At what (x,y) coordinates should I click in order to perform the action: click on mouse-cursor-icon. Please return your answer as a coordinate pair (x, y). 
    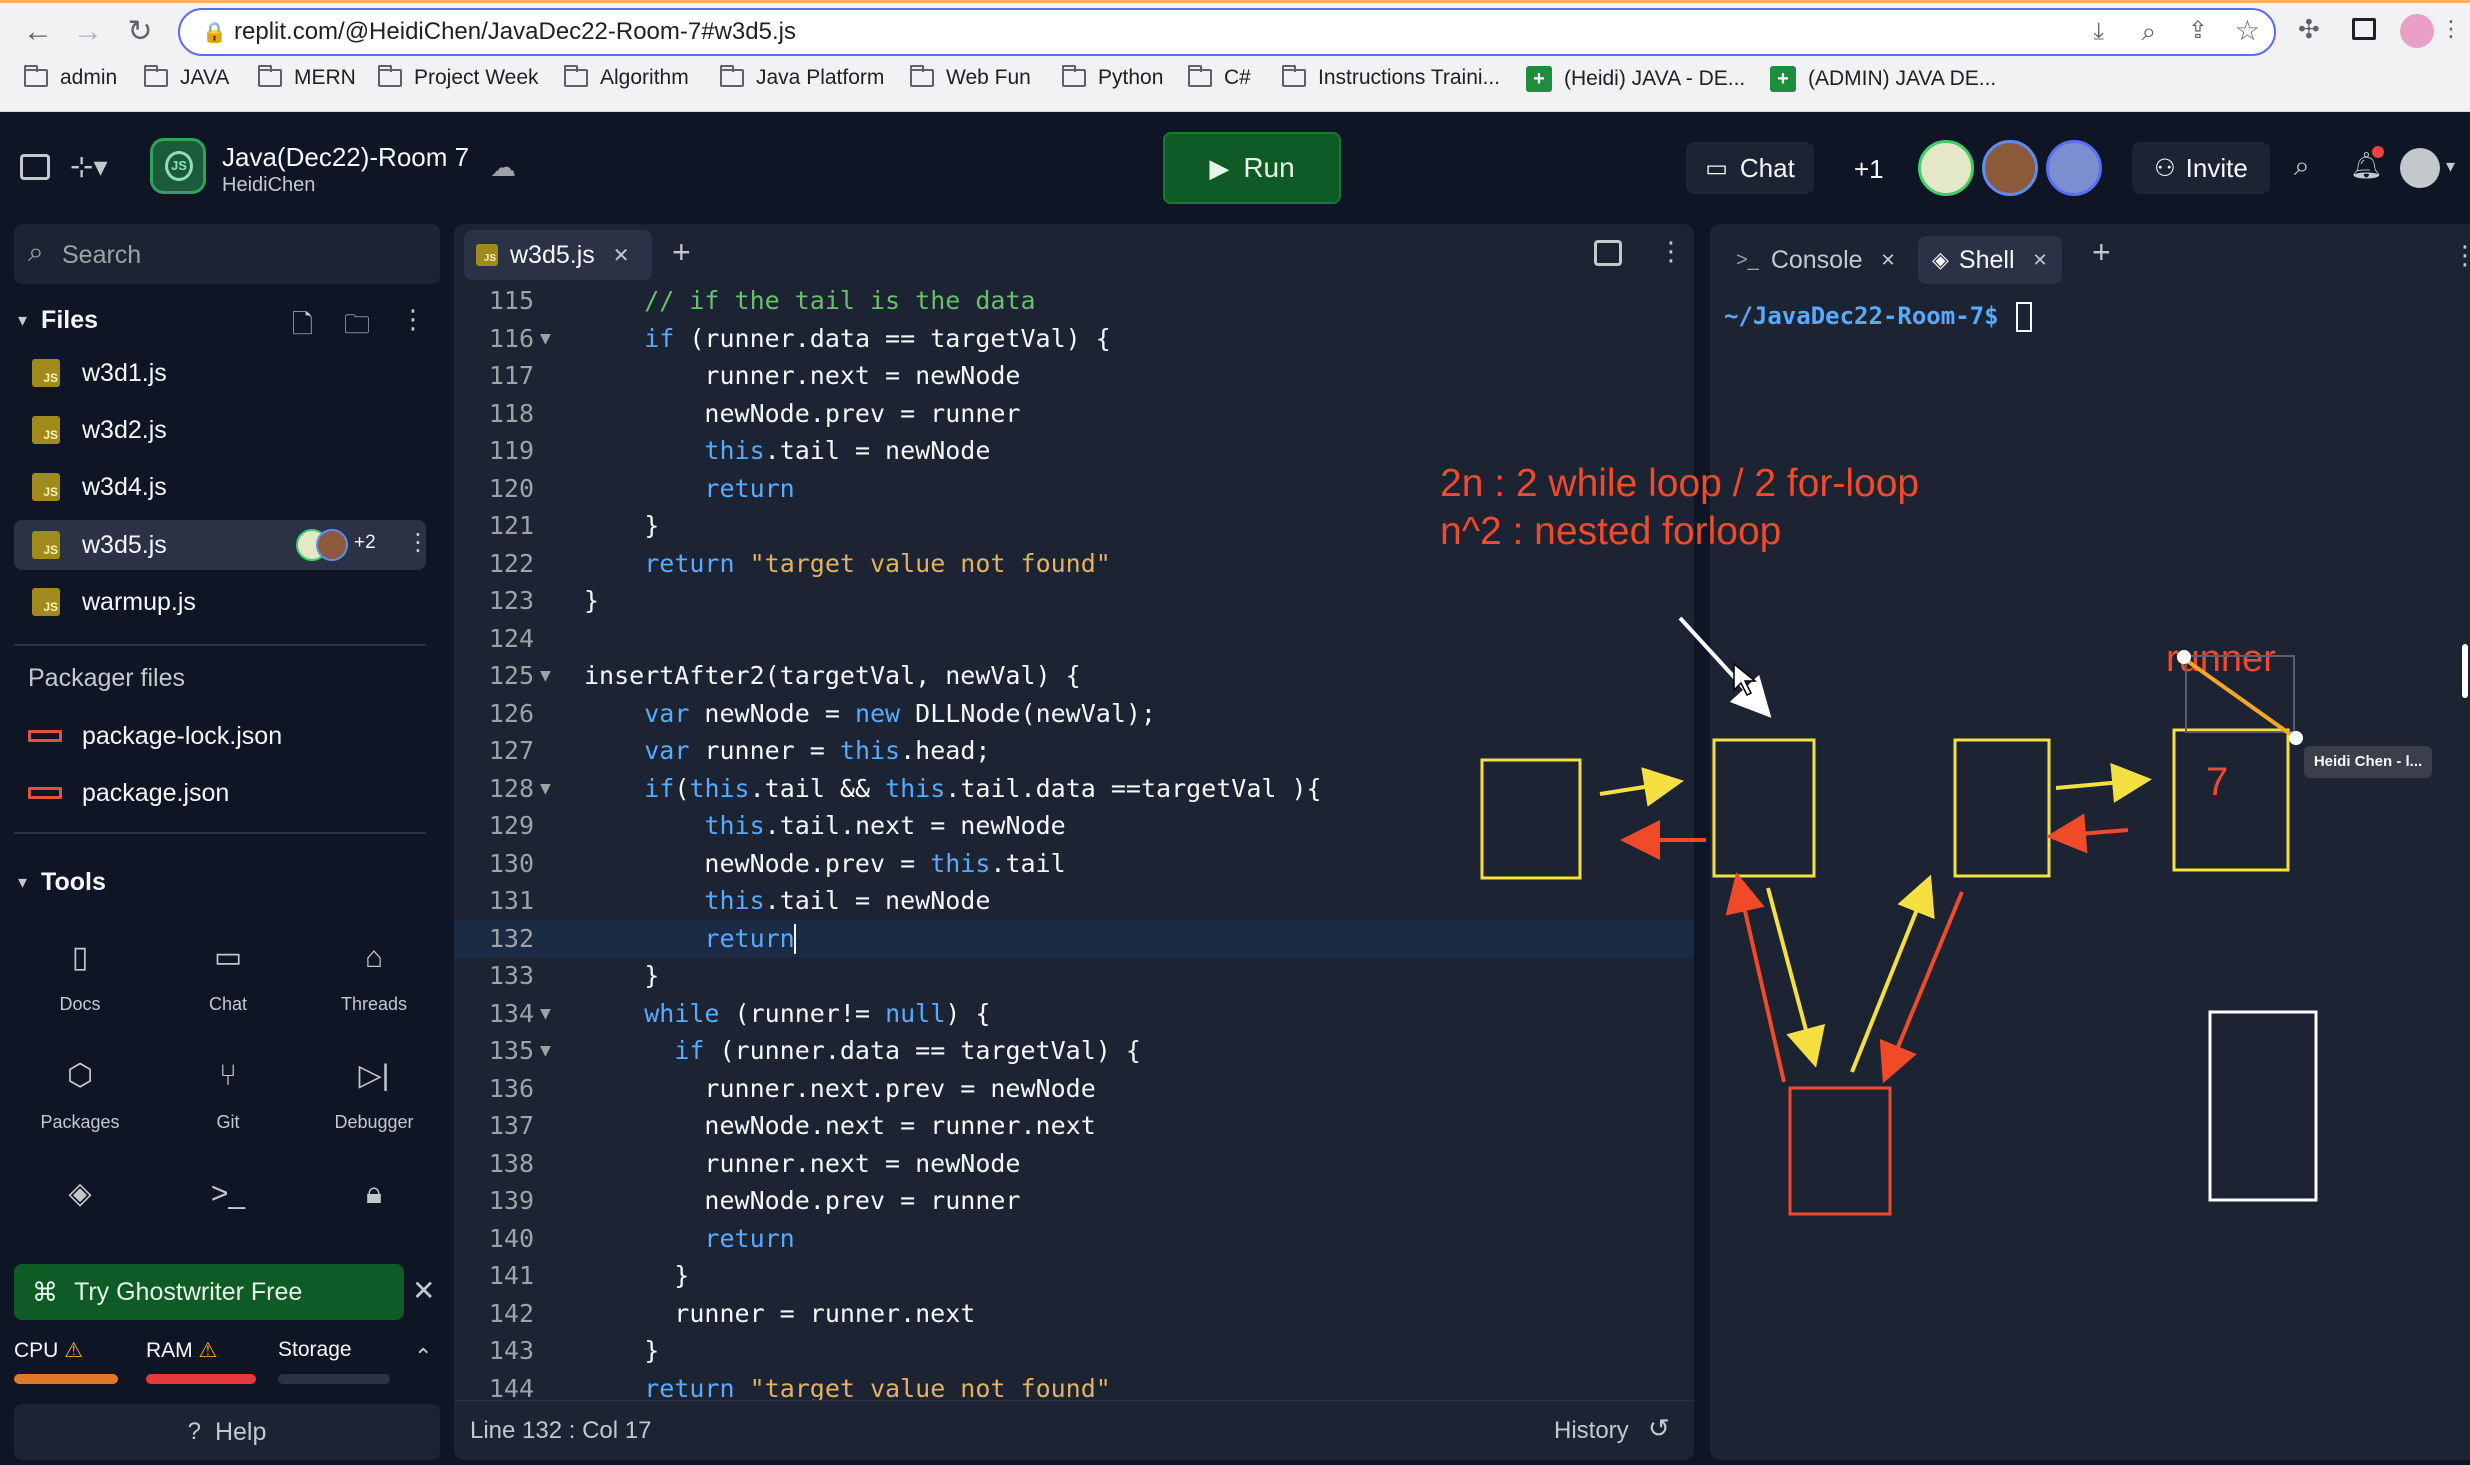
    Looking at the image, I should click on (1745, 679).